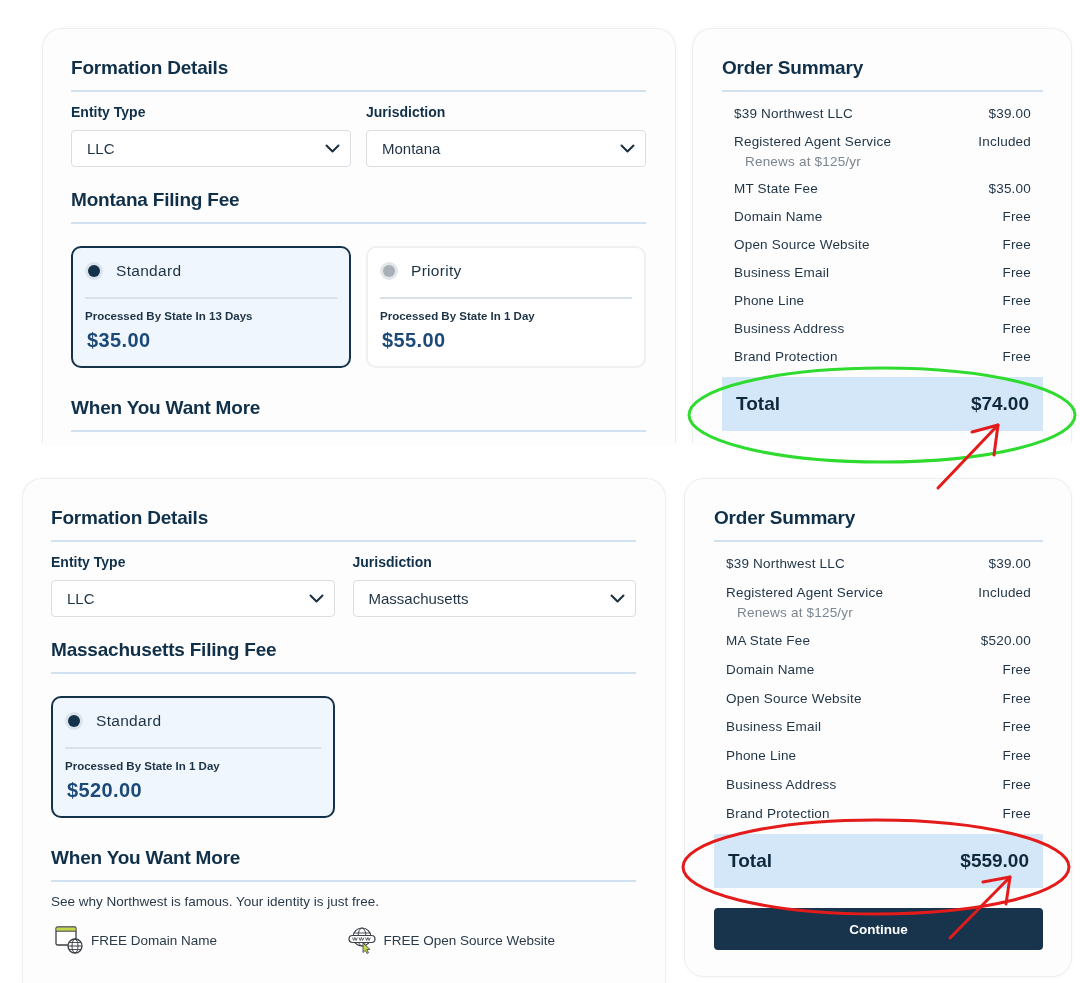 This screenshot has width=1080, height=983. I want to click on summary-item-label: MT State Fee, so click(776, 189).